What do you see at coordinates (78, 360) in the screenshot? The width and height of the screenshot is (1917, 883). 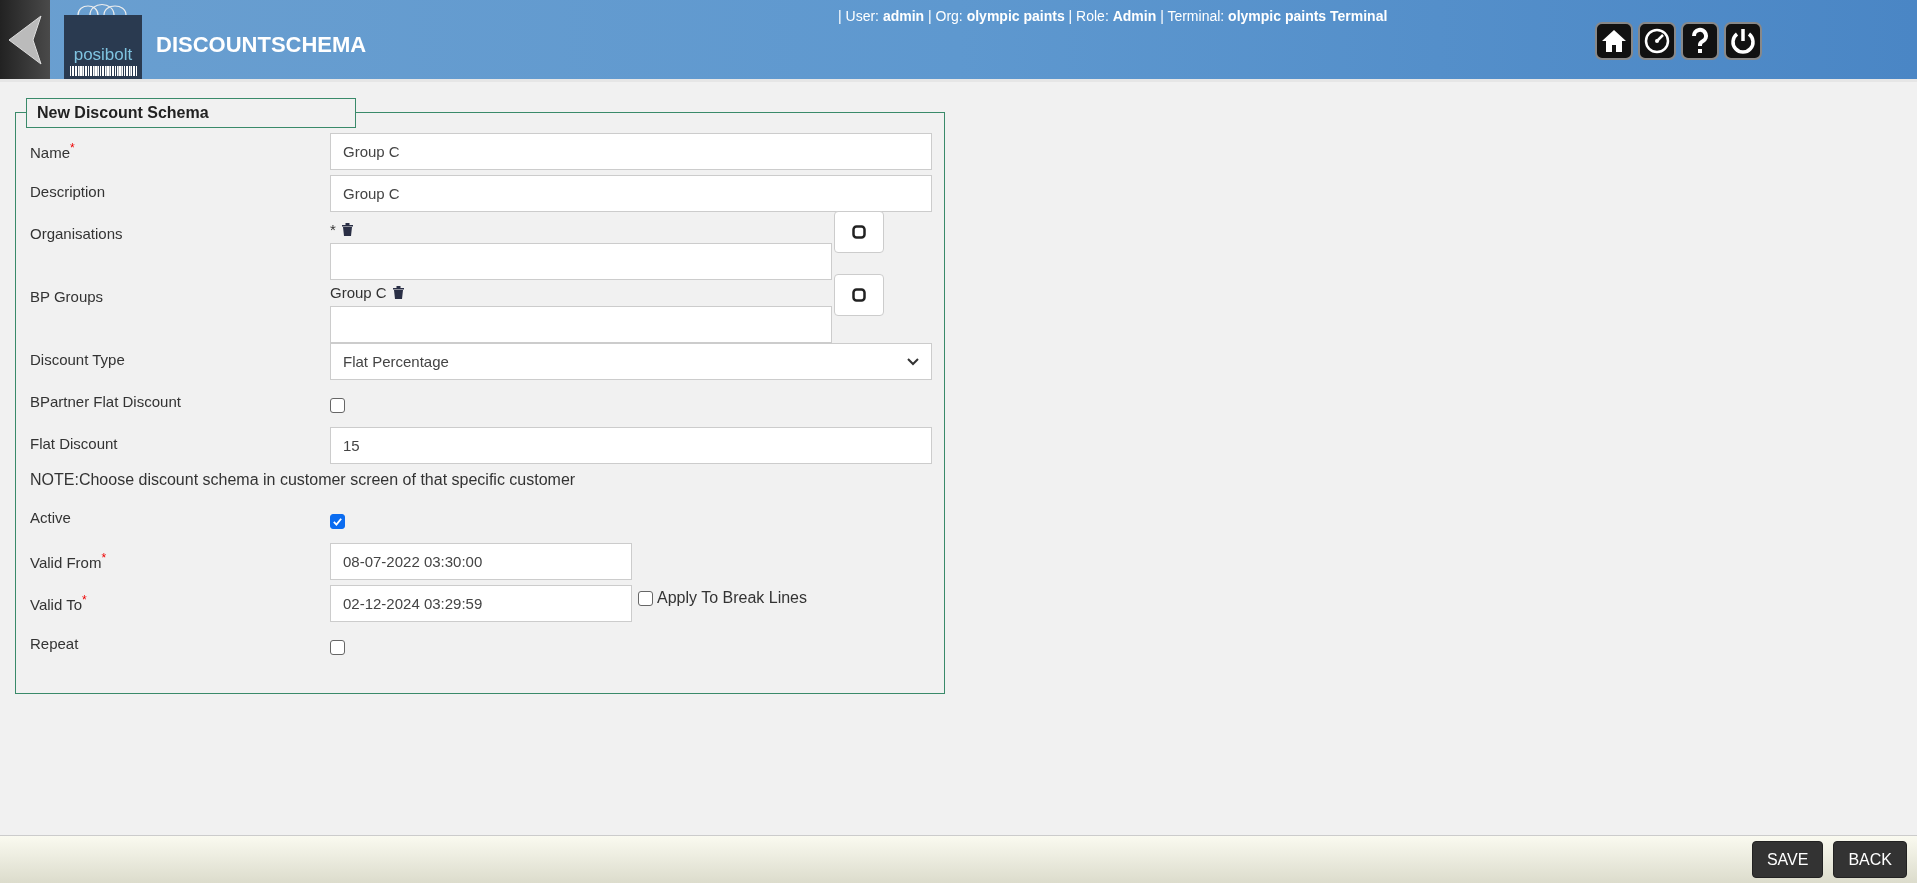 I see `field-label: Discount Type` at bounding box center [78, 360].